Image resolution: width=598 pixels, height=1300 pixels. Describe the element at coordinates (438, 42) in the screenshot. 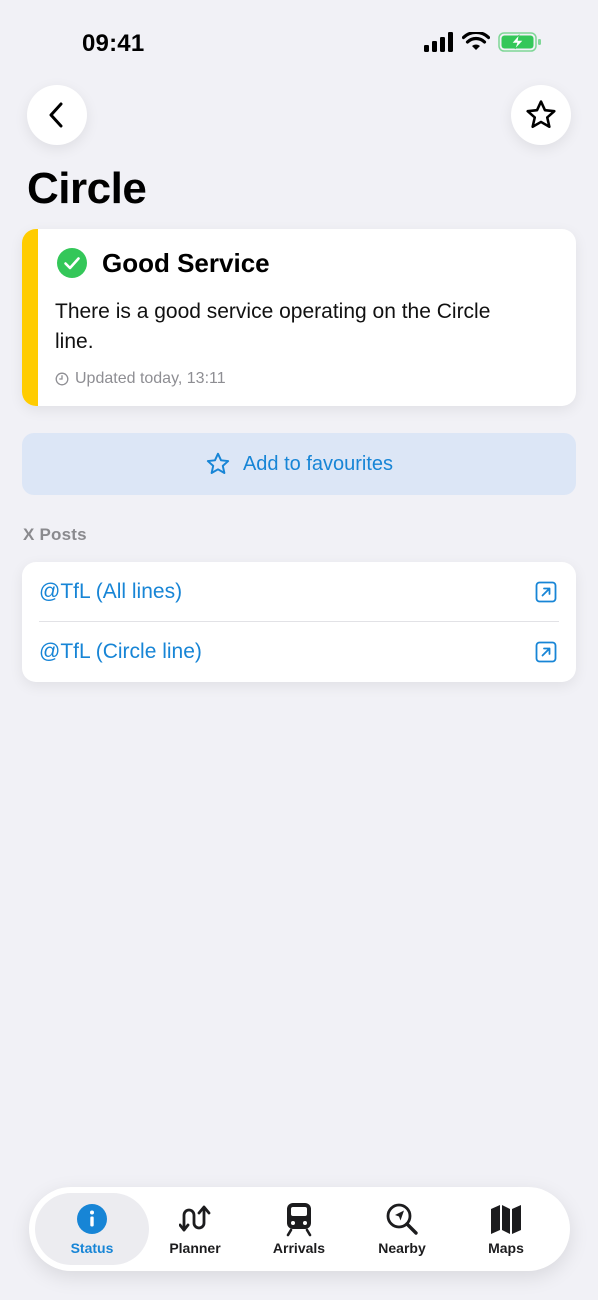

I see `signal-icon` at that location.